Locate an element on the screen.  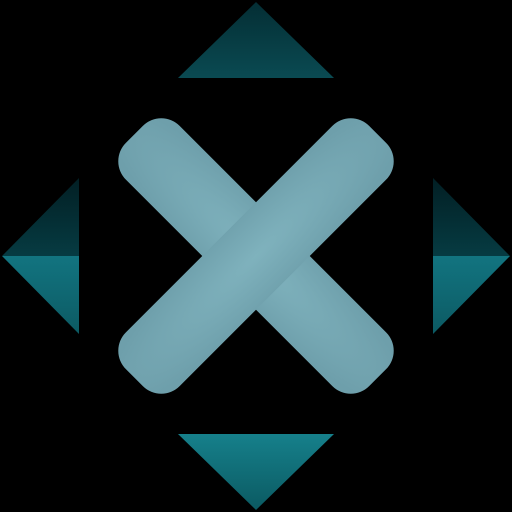
arrow-left-icon is located at coordinates (40, 256).